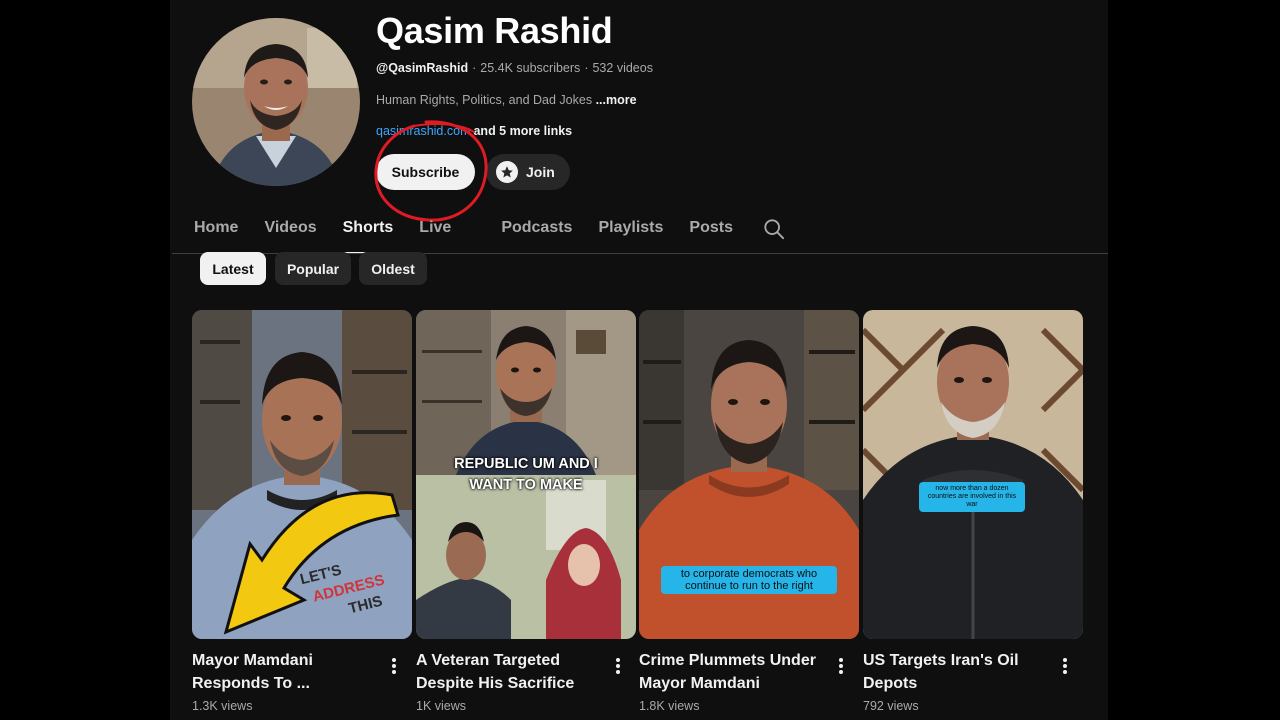 The width and height of the screenshot is (1280, 720). Describe the element at coordinates (536, 232) in the screenshot. I see `tab-podcasts: Podcasts` at that location.